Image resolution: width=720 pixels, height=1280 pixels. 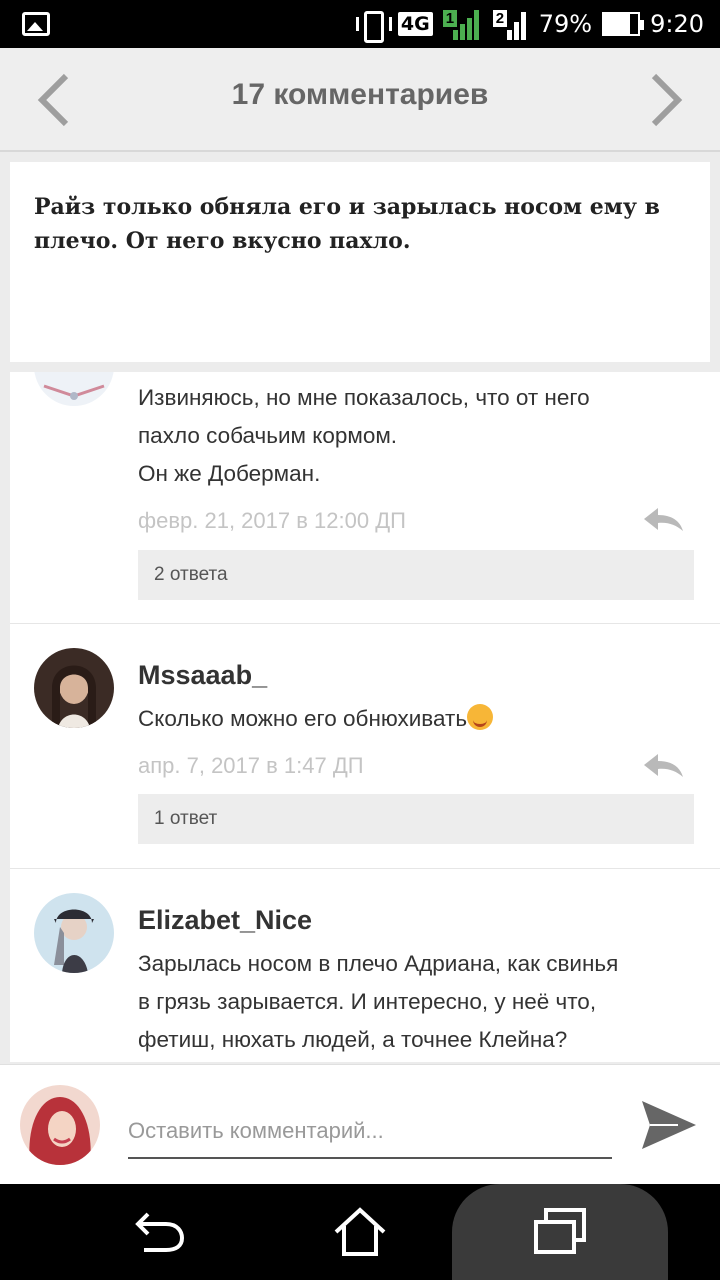 What do you see at coordinates (268, 435) in the screenshot?
I see `comment-line: пахло собачьим кормом.` at bounding box center [268, 435].